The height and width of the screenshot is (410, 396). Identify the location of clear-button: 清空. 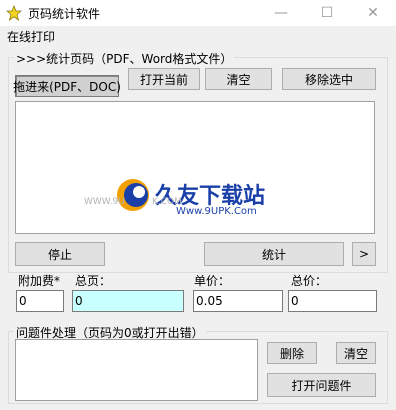
(238, 79).